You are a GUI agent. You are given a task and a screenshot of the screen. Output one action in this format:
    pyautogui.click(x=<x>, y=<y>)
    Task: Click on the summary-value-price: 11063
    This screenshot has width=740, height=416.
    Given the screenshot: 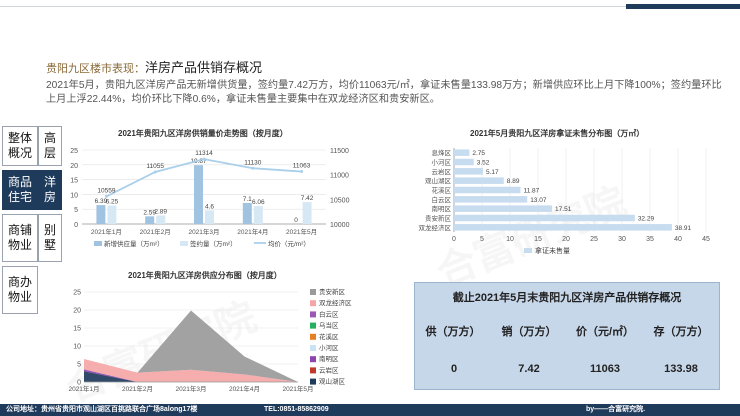 What is the action you would take?
    pyautogui.click(x=605, y=369)
    